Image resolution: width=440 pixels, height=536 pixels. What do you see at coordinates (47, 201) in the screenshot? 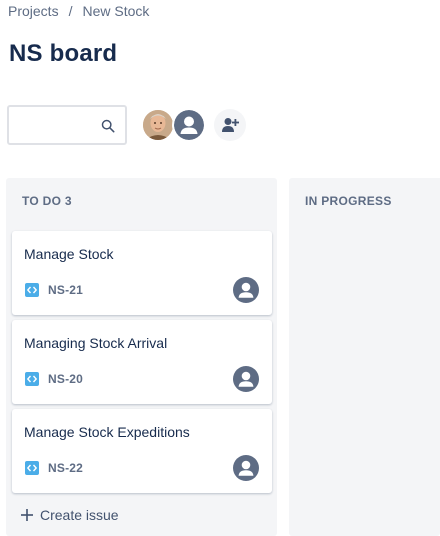
I see `column-header-todo: TO DO 3` at bounding box center [47, 201].